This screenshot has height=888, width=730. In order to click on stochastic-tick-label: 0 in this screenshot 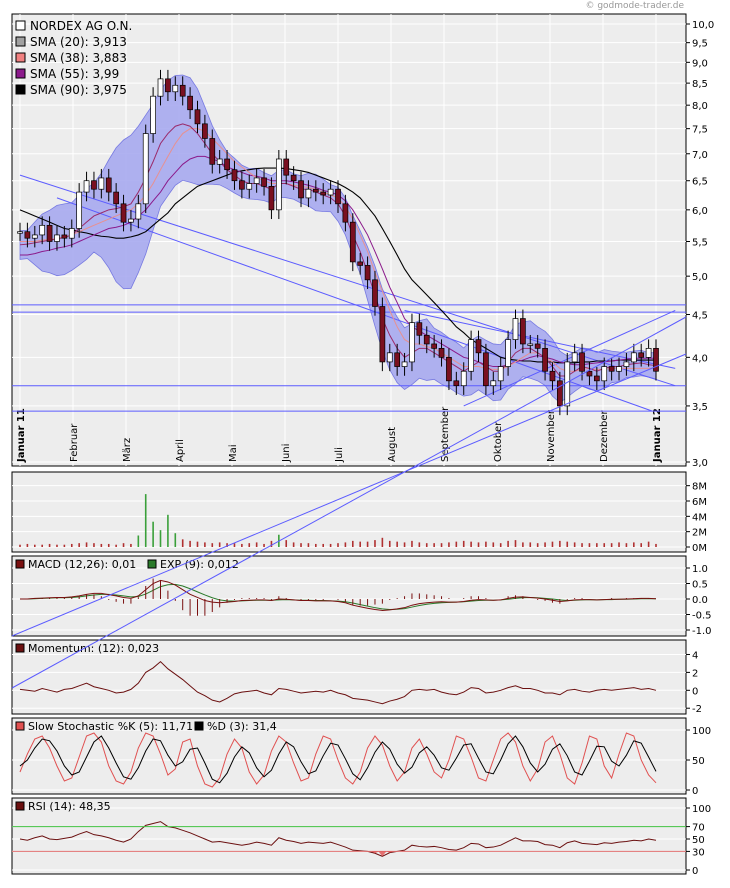, I will do `click(695, 791)`.